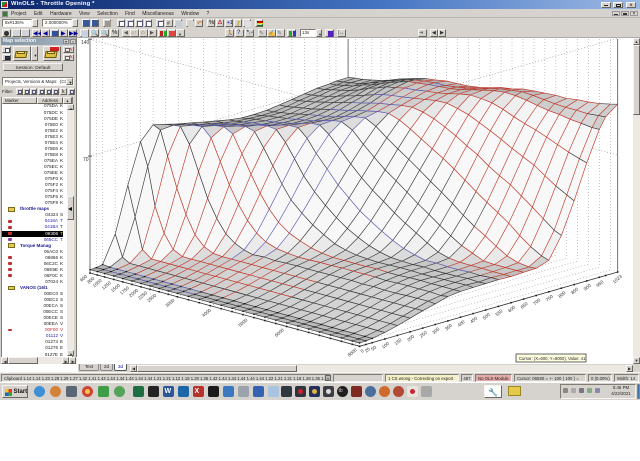 Image resolution: width=640 pixels, height=461 pixels. Describe the element at coordinates (574, 290) in the screenshot. I see `svg-text: 850` at that location.